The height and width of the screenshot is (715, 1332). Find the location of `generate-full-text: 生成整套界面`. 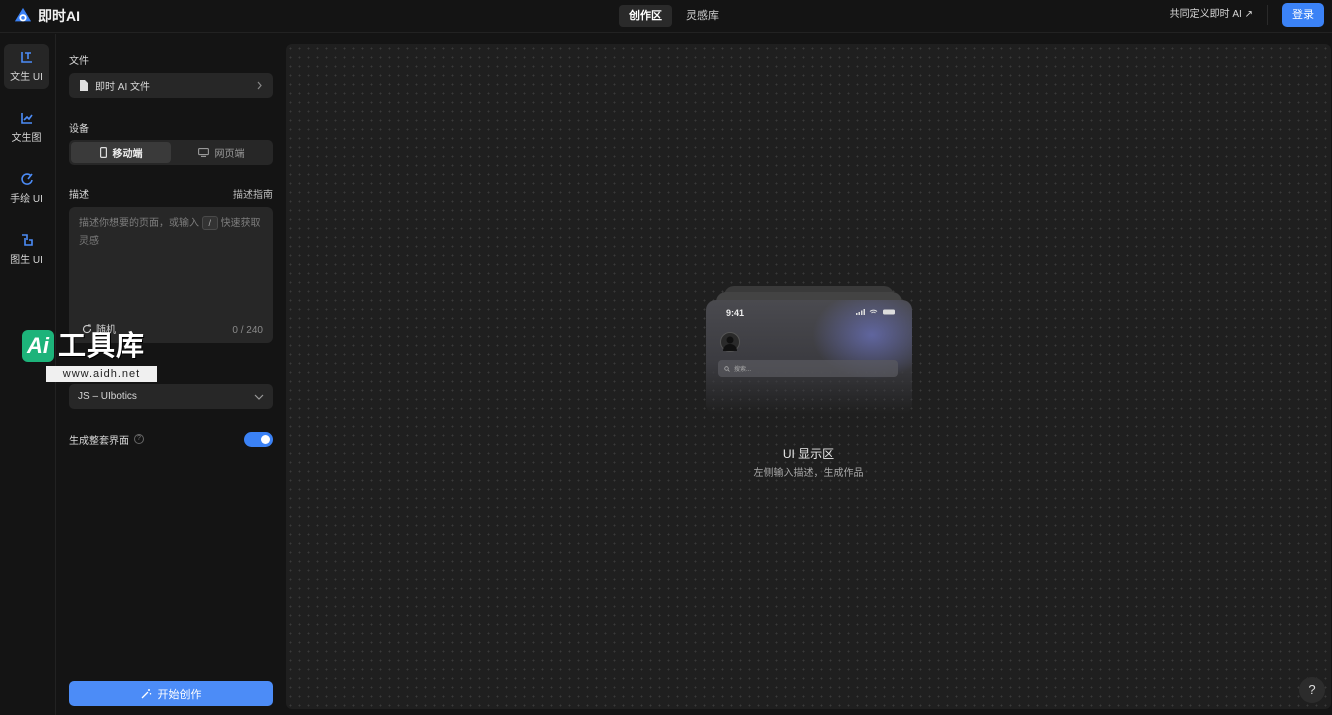

generate-full-text: 生成整套界面 is located at coordinates (99, 441).